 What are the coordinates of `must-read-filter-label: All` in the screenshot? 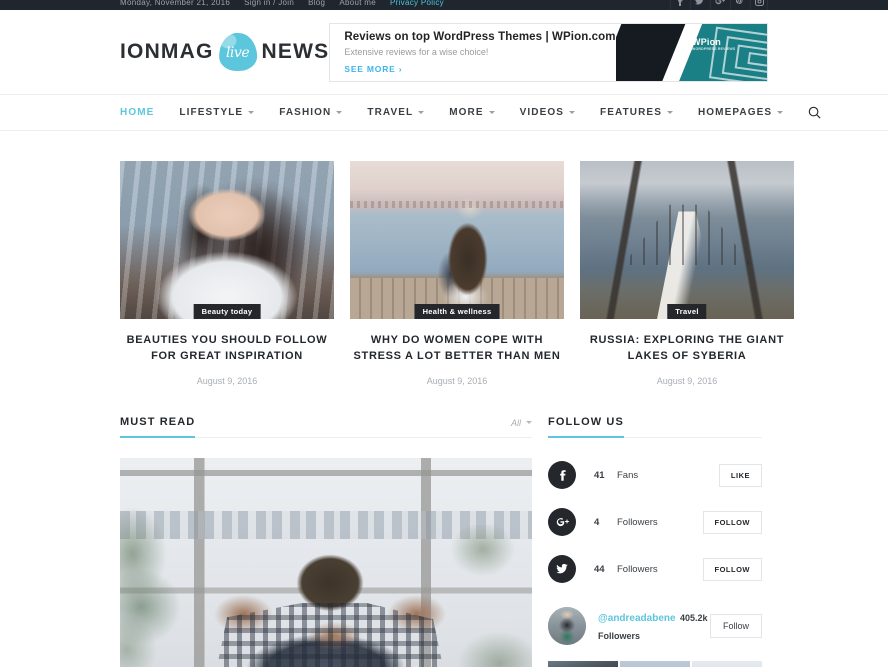 It's located at (515, 422).